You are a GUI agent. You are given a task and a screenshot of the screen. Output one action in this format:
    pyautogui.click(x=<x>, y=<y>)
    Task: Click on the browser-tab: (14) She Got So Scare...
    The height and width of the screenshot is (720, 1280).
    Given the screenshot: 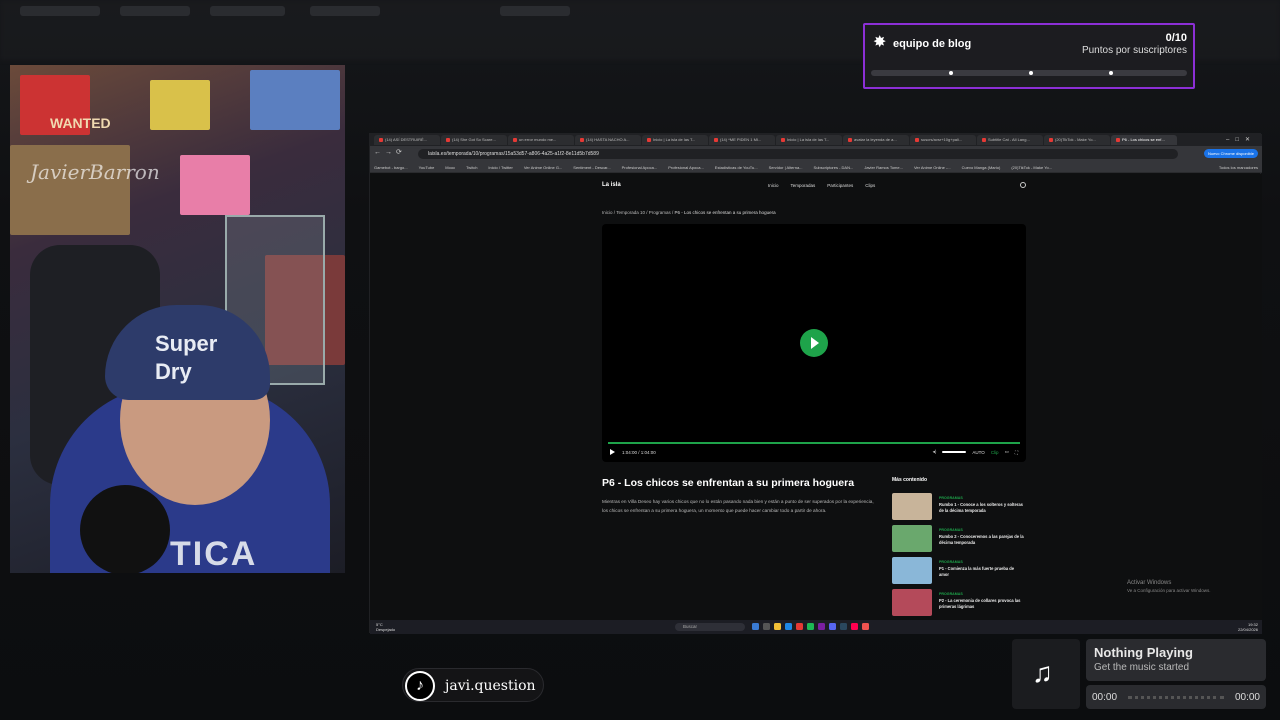 What is the action you would take?
    pyautogui.click(x=474, y=140)
    